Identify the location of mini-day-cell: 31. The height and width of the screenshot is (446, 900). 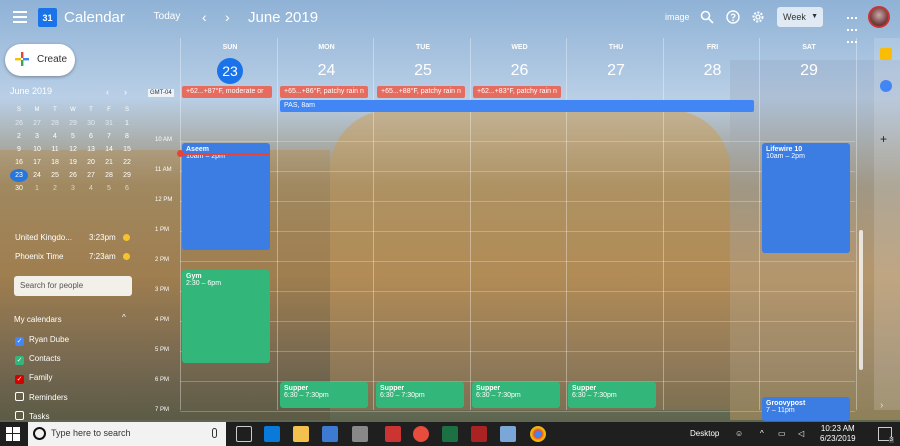
(109, 123).